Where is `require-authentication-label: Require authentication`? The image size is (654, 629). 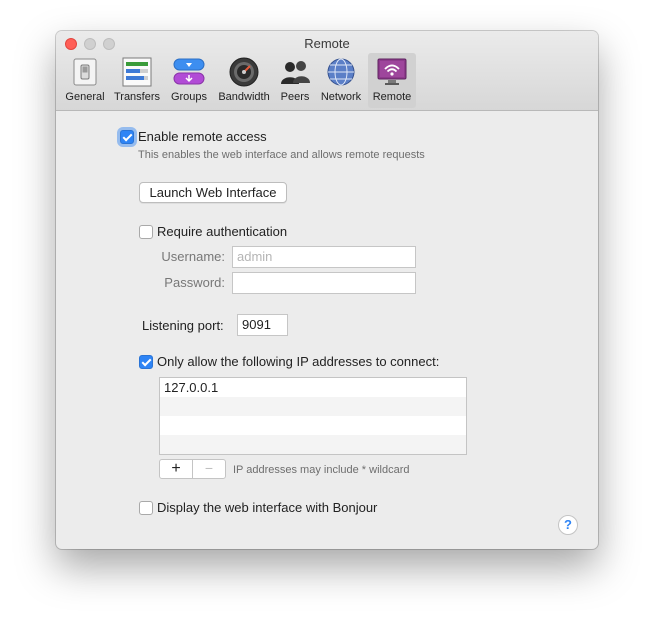 require-authentication-label: Require authentication is located at coordinates (222, 231).